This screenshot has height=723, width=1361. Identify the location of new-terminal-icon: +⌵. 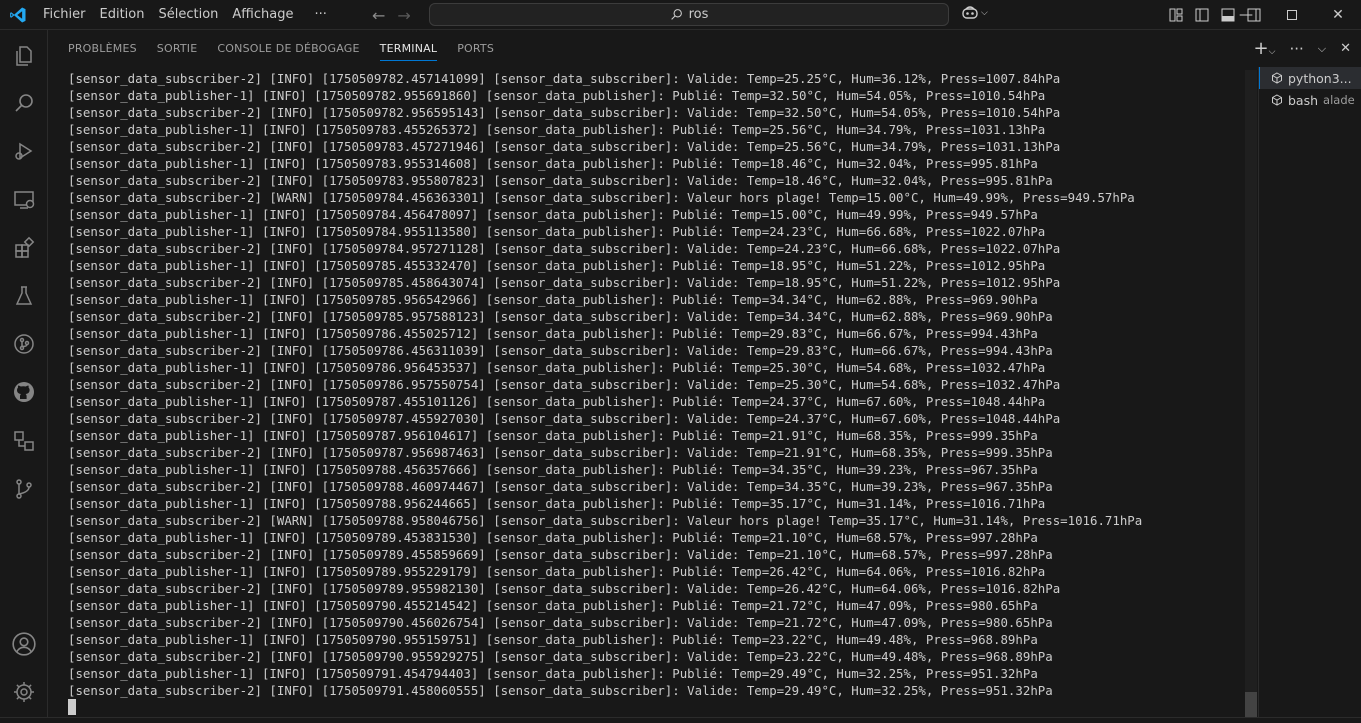
(1265, 48).